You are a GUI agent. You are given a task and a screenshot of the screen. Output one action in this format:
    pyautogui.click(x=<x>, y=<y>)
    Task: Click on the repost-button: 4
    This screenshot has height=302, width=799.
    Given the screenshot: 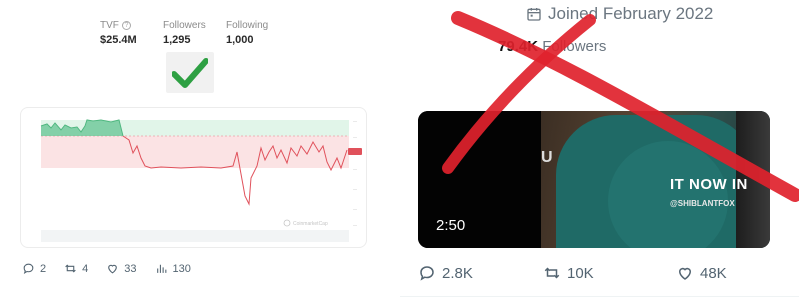 What is the action you would take?
    pyautogui.click(x=76, y=268)
    